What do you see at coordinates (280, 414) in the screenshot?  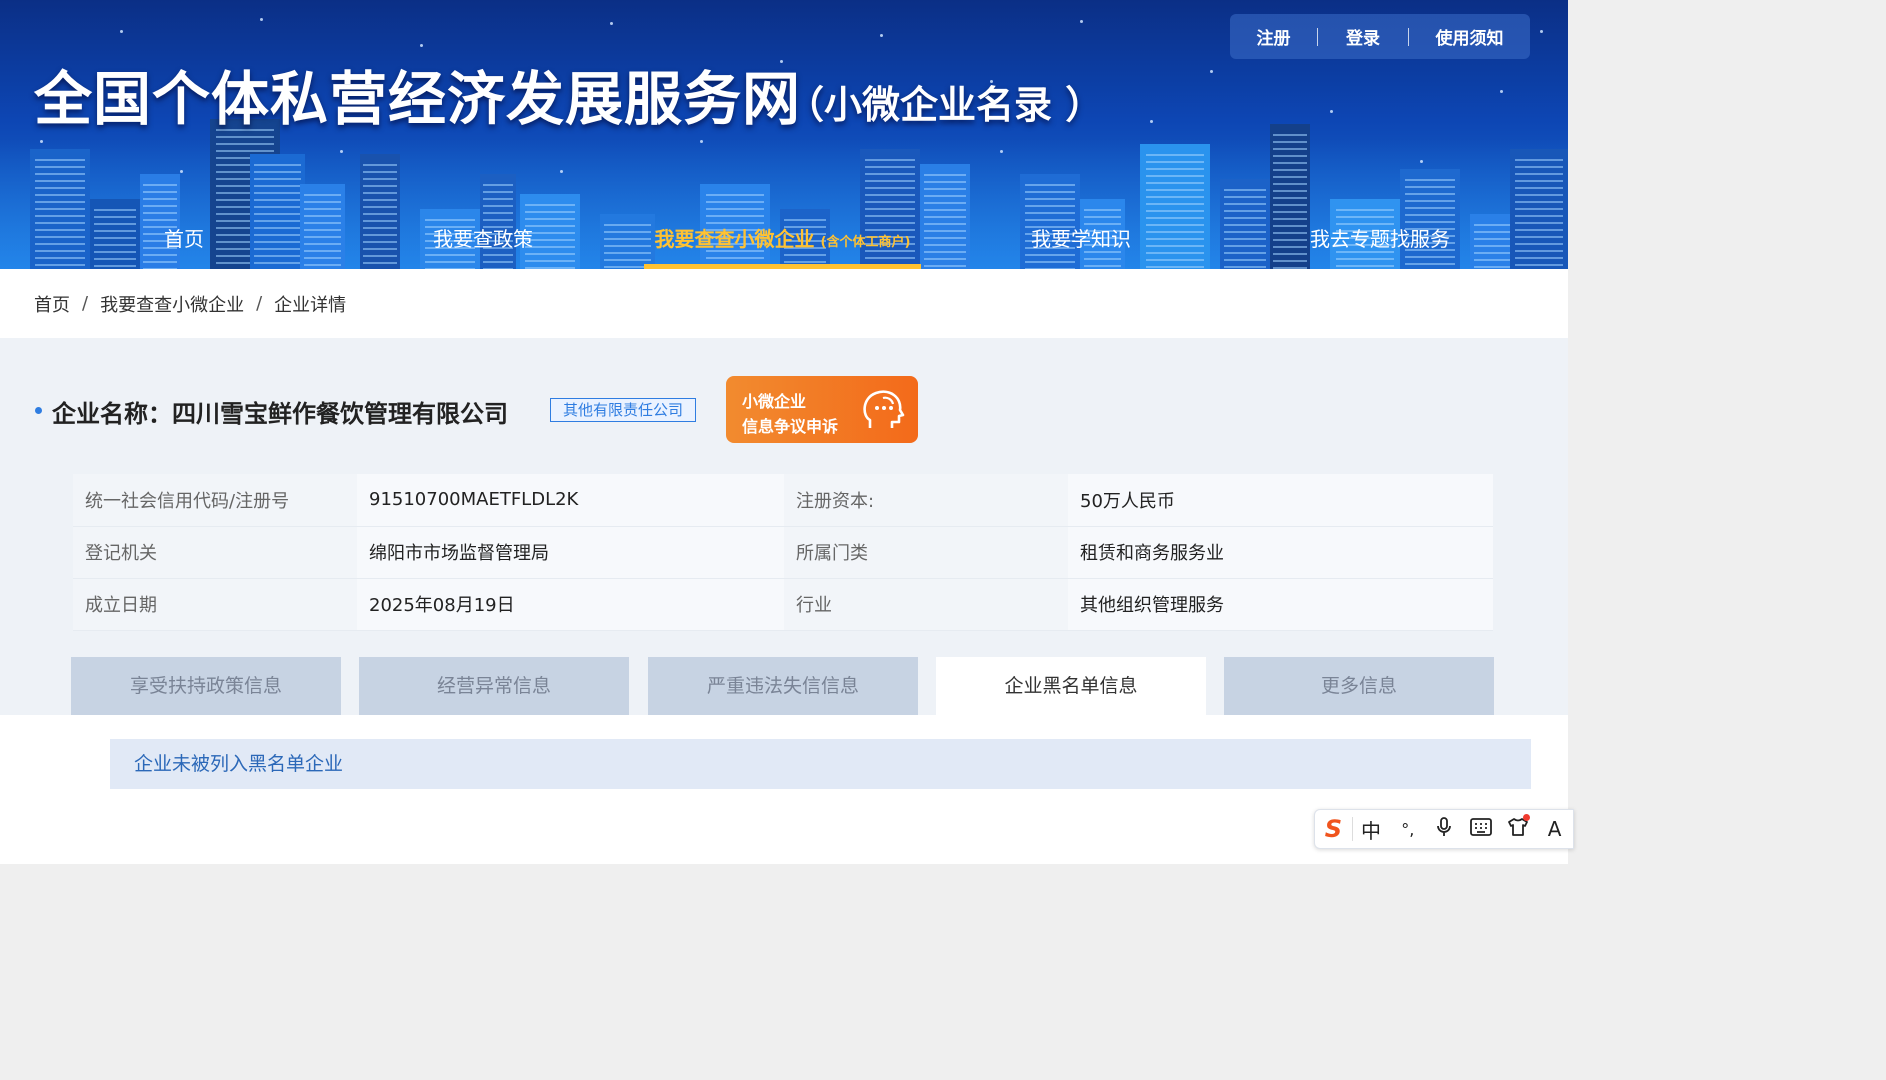 I see `company-name: 企业名称：四川雪宝鲜作餐饮管理有限公司` at bounding box center [280, 414].